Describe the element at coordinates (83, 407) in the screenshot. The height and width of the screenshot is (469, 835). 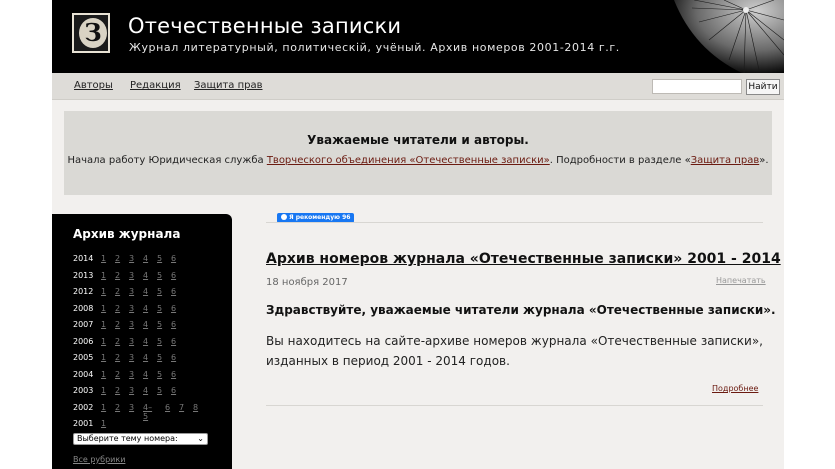
I see `archive-year: 2002` at that location.